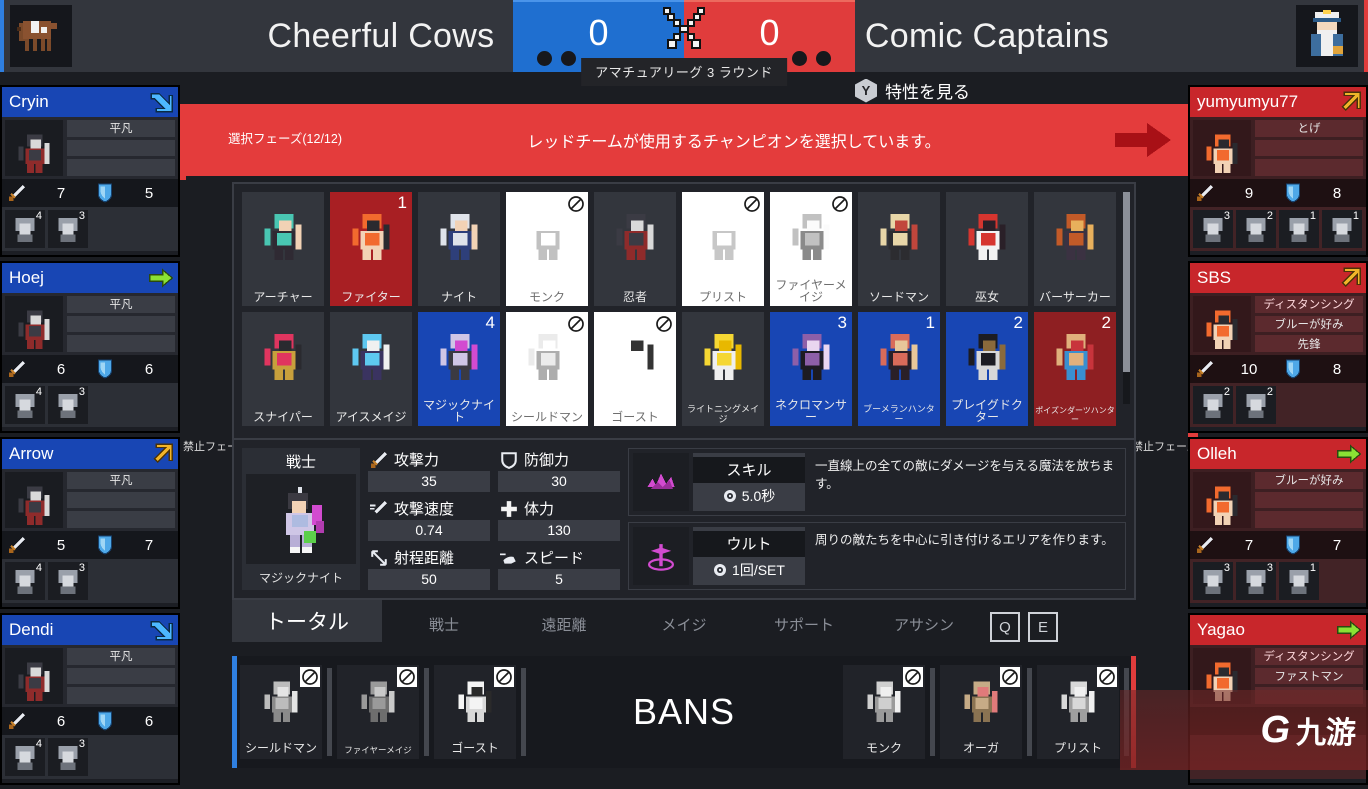 This screenshot has height=789, width=1368. I want to click on tab-遠距離: 遠距離, so click(564, 624).